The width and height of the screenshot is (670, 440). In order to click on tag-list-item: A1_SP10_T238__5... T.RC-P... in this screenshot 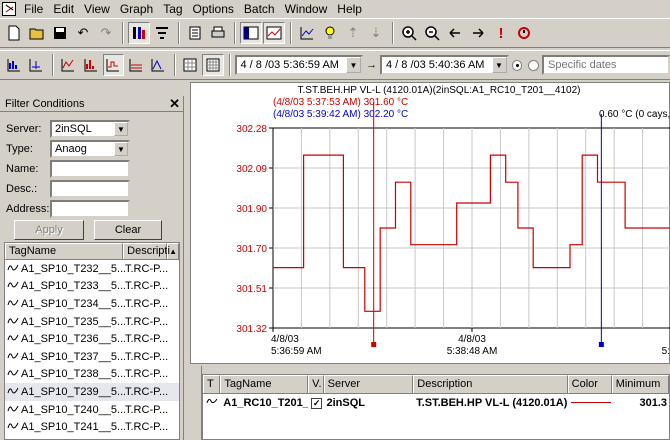, I will do `click(92, 375)`.